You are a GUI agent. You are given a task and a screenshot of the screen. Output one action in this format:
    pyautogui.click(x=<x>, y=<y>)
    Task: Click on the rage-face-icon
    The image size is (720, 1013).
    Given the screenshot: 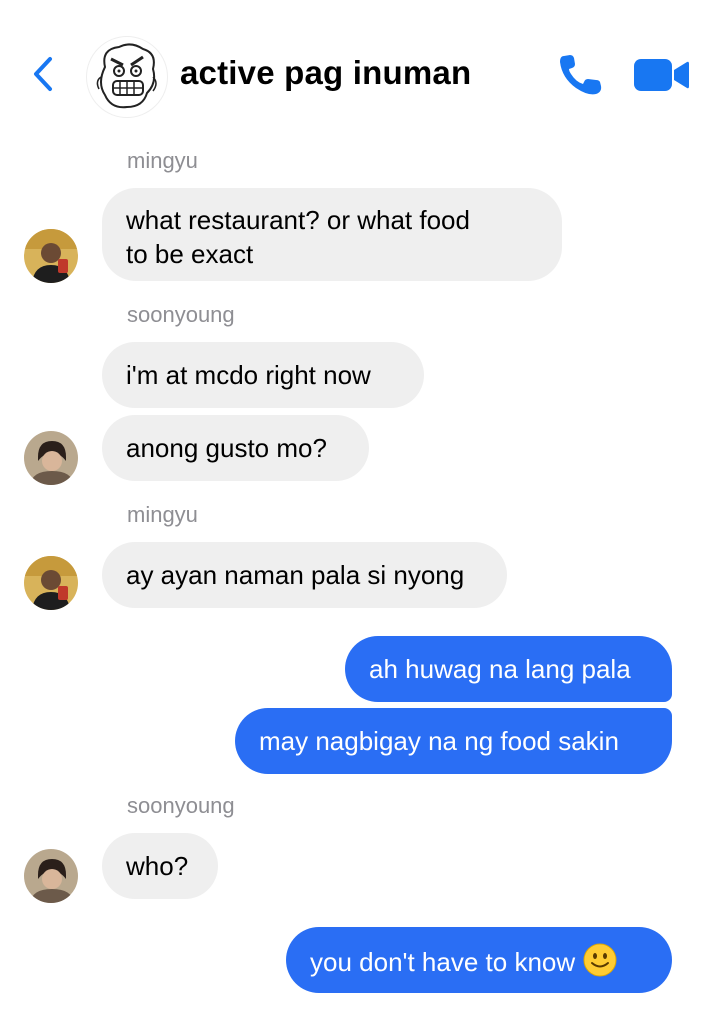 What is the action you would take?
    pyautogui.click(x=126, y=76)
    